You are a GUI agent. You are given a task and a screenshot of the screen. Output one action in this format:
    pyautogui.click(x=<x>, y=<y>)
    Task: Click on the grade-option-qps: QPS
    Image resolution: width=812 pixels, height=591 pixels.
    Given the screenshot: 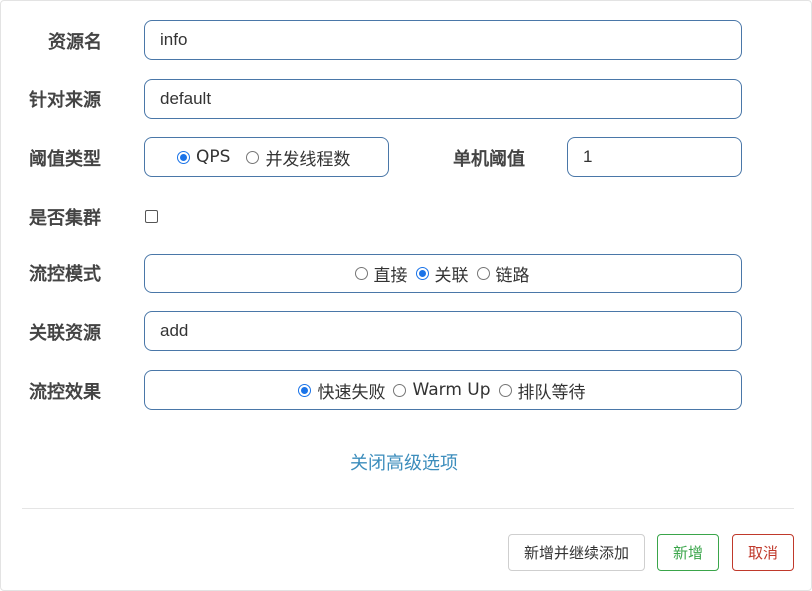 What is the action you would take?
    pyautogui.click(x=203, y=157)
    